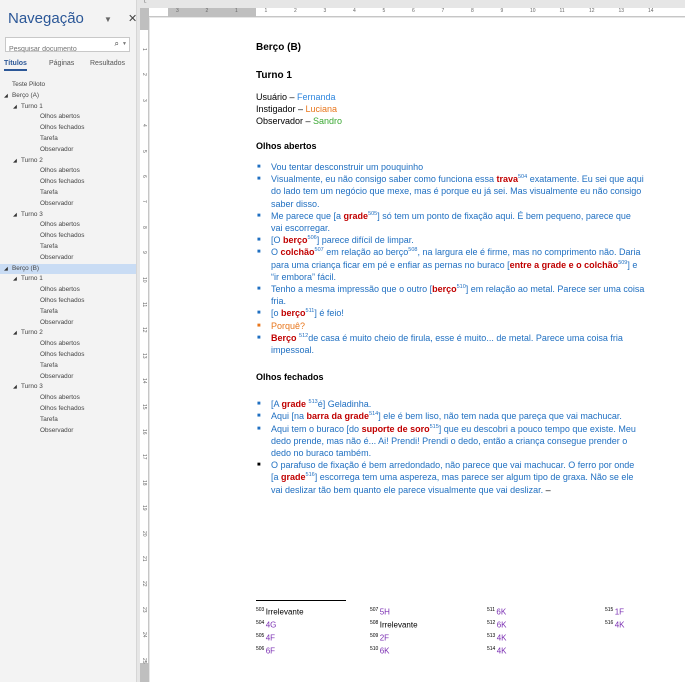  Describe the element at coordinates (132, 18) in the screenshot. I see `close-icon: ✕` at that location.